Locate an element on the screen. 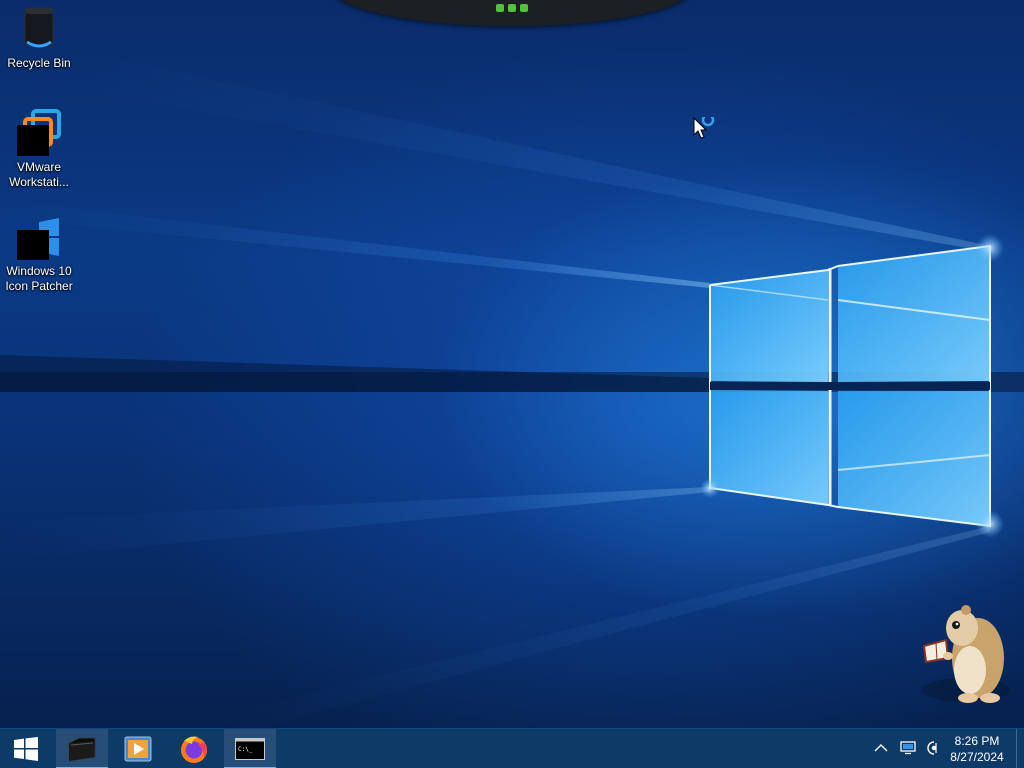 This screenshot has height=768, width=1024. start-button is located at coordinates (26, 748).